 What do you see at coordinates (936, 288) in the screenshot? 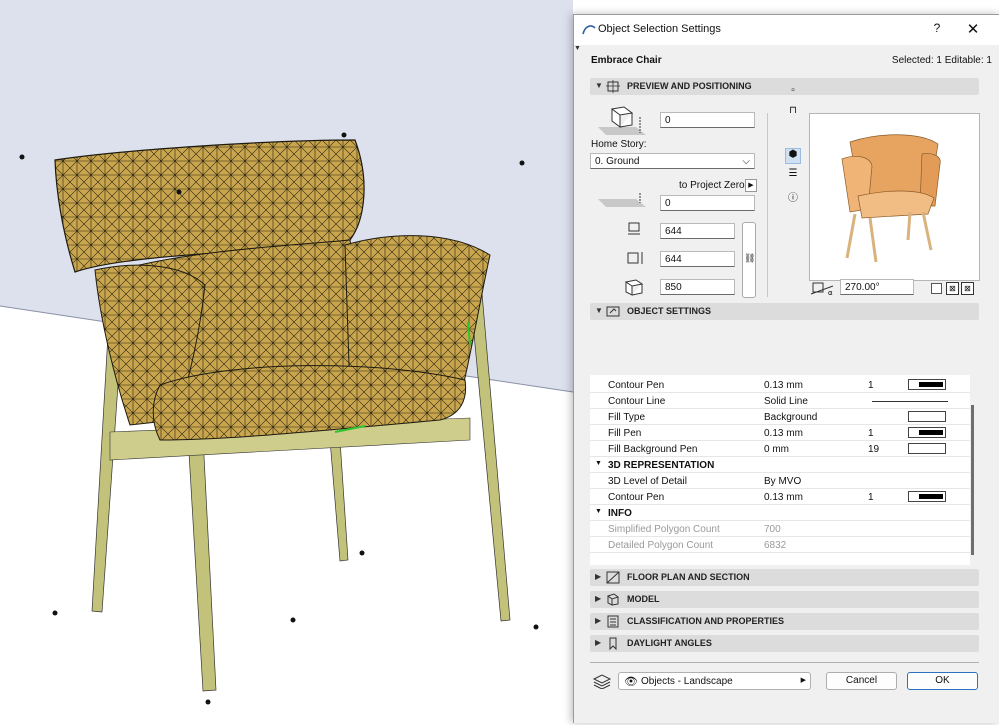
I see `mirror-checkbox` at bounding box center [936, 288].